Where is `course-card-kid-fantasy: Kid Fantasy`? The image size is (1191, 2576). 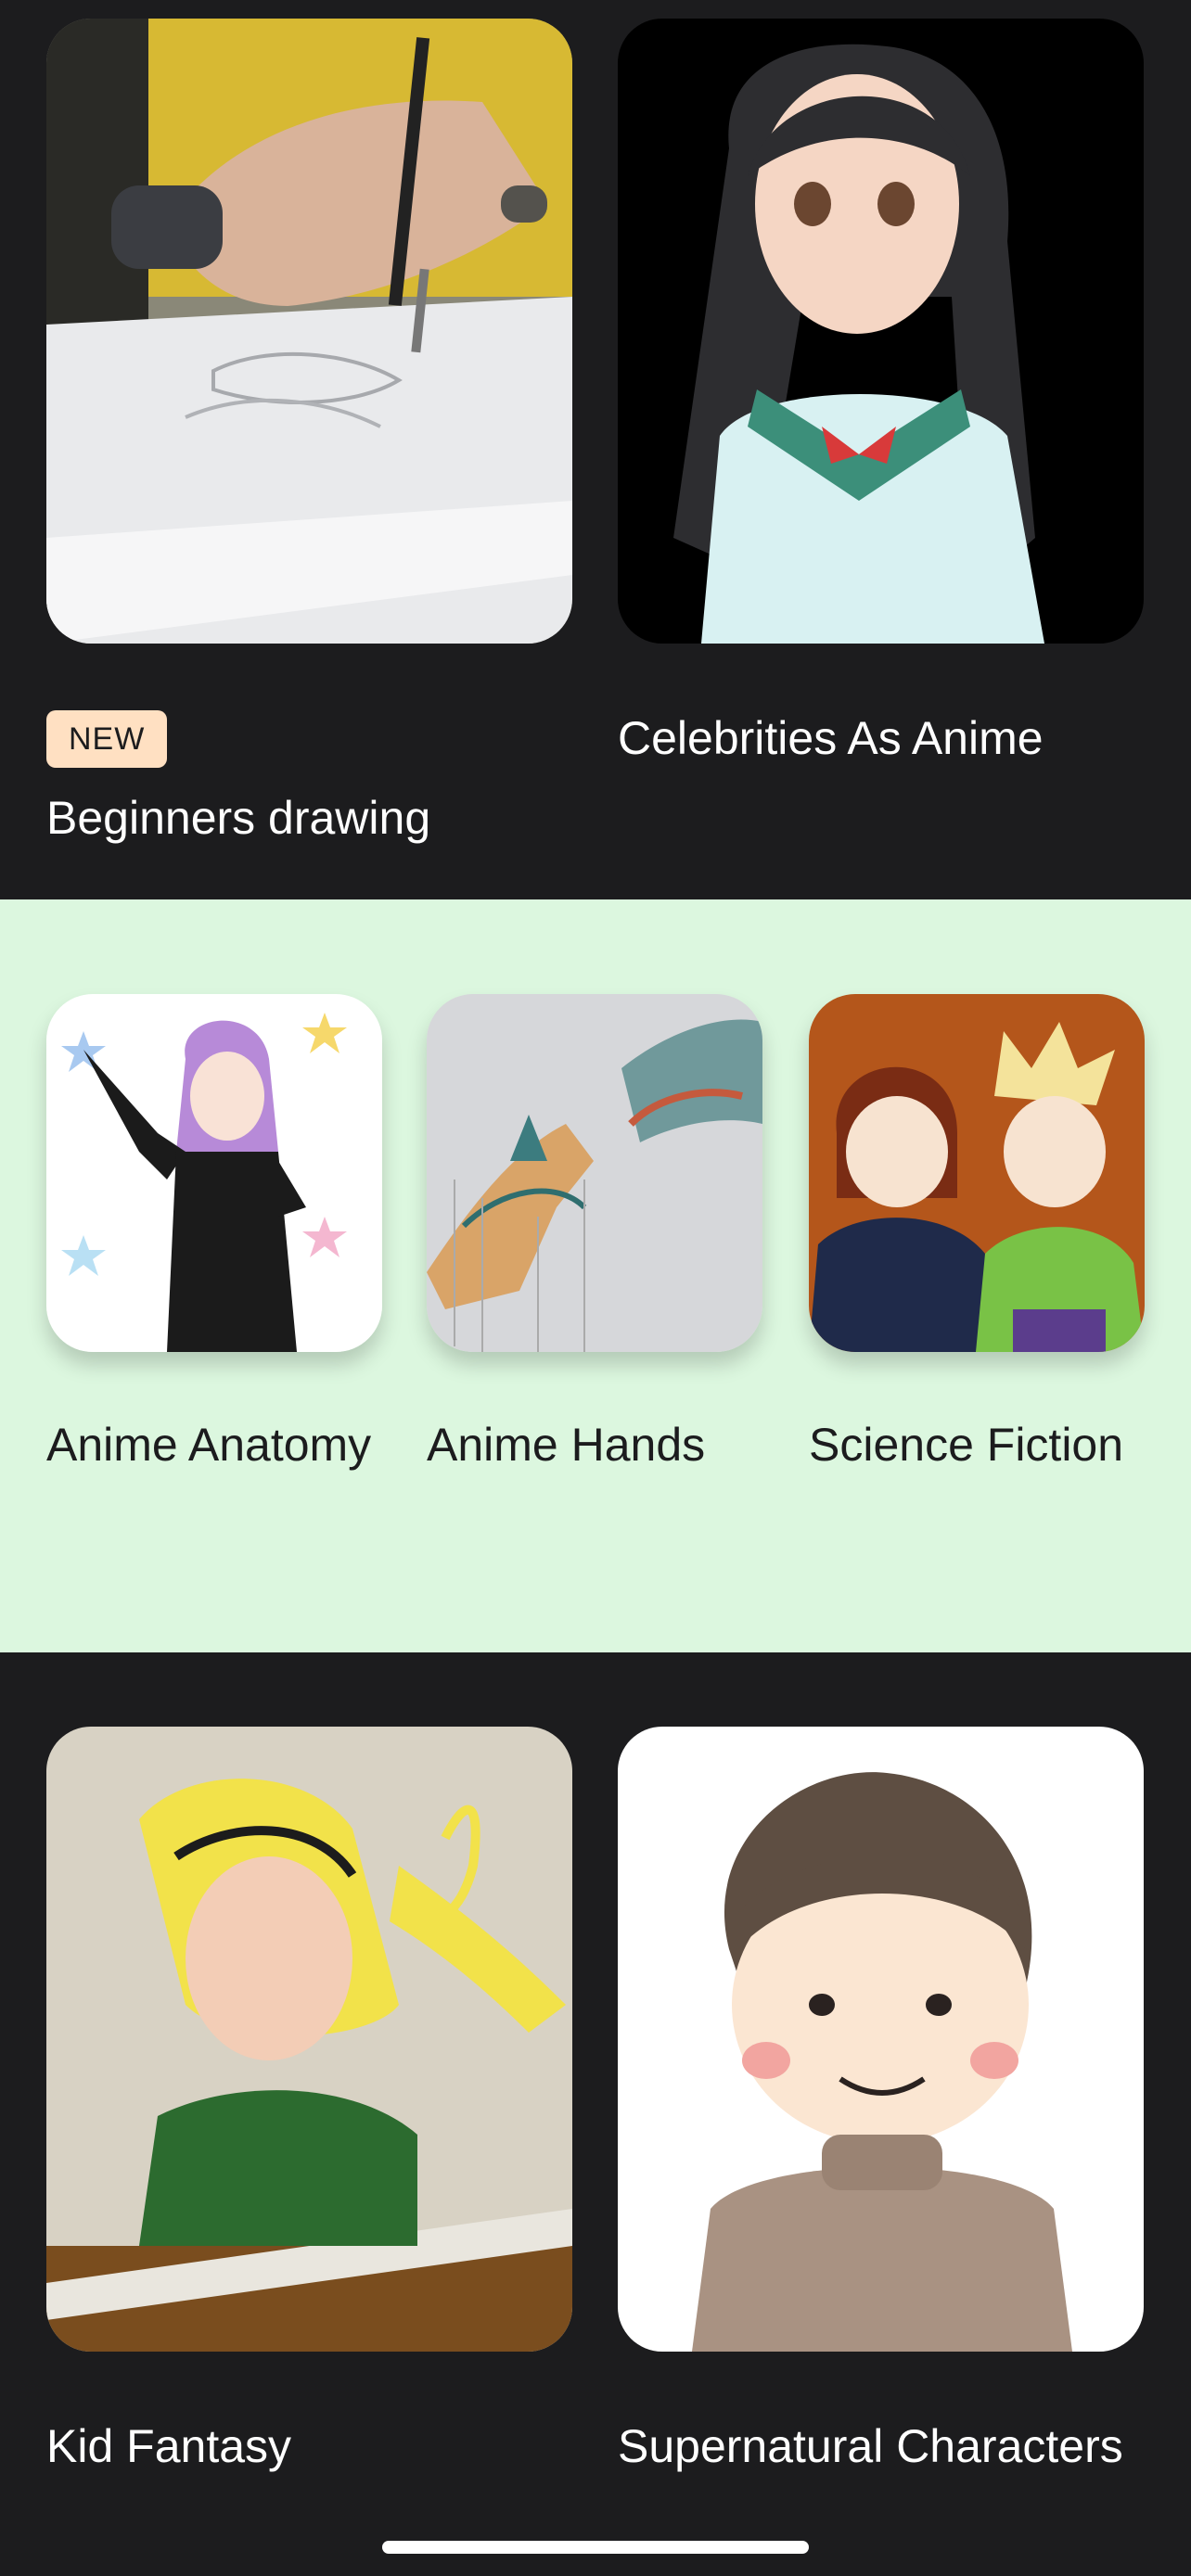 course-card-kid-fantasy: Kid Fantasy is located at coordinates (309, 2099).